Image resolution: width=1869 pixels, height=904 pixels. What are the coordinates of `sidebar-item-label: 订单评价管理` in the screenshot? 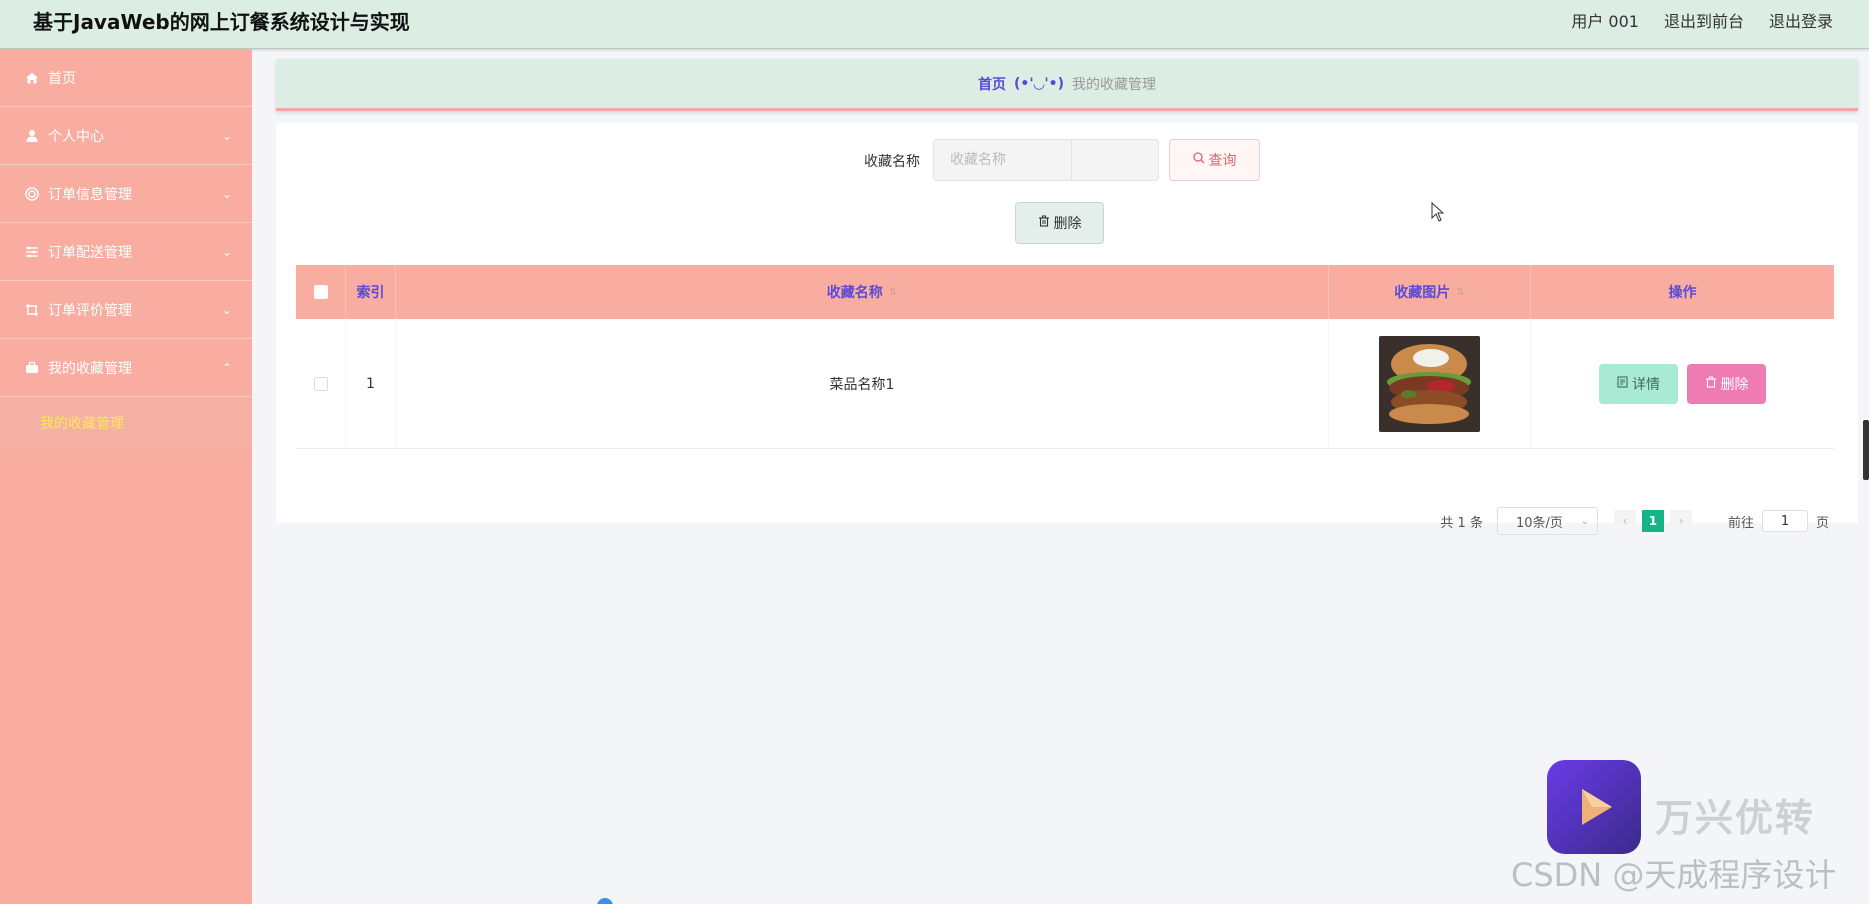 It's located at (90, 310).